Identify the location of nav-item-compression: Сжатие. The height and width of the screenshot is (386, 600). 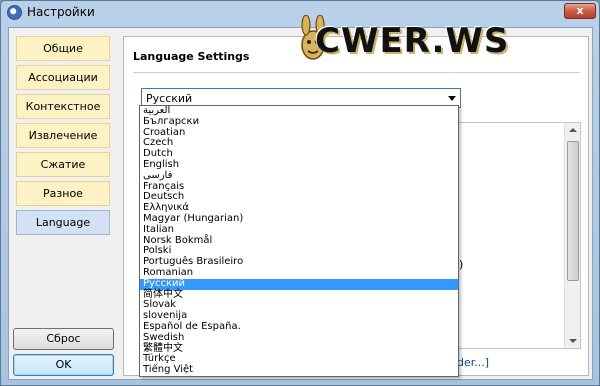
(63, 164).